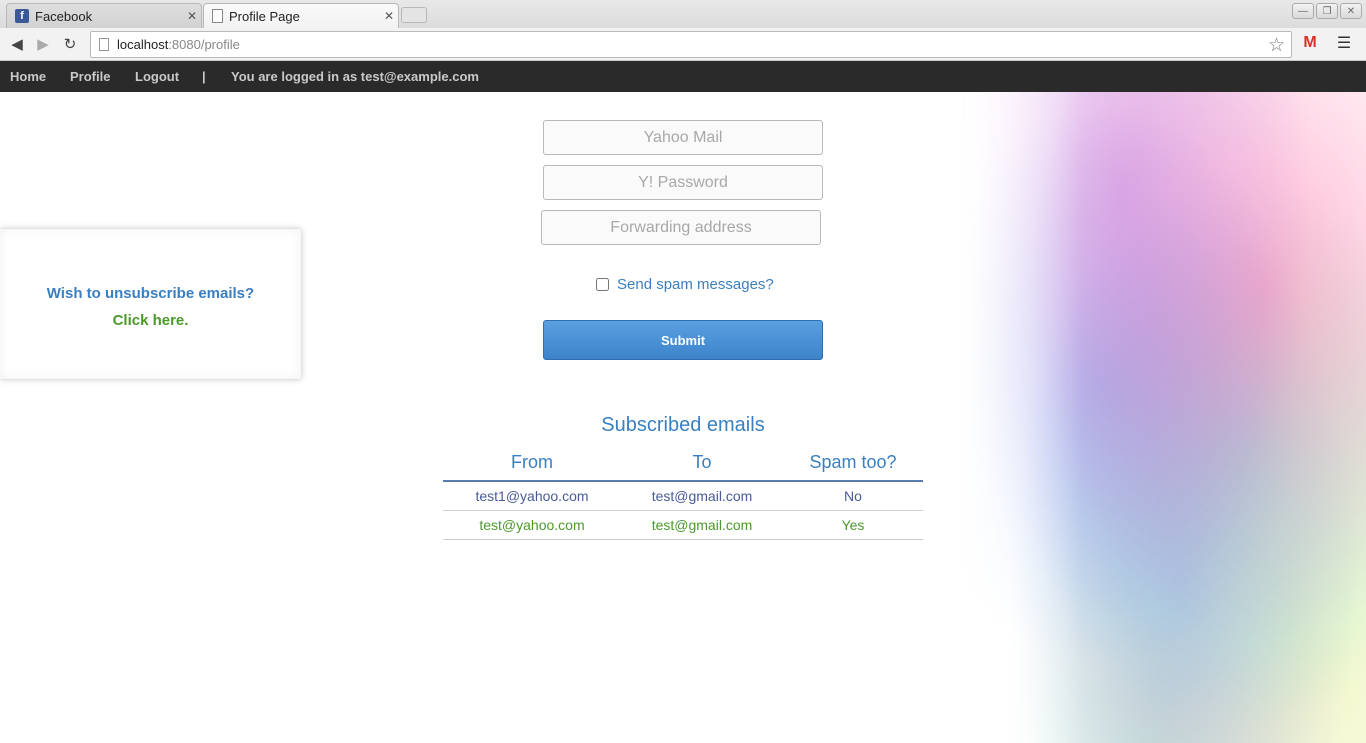 This screenshot has height=743, width=1366. Describe the element at coordinates (70, 44) in the screenshot. I see `reload-icon: ↻` at that location.